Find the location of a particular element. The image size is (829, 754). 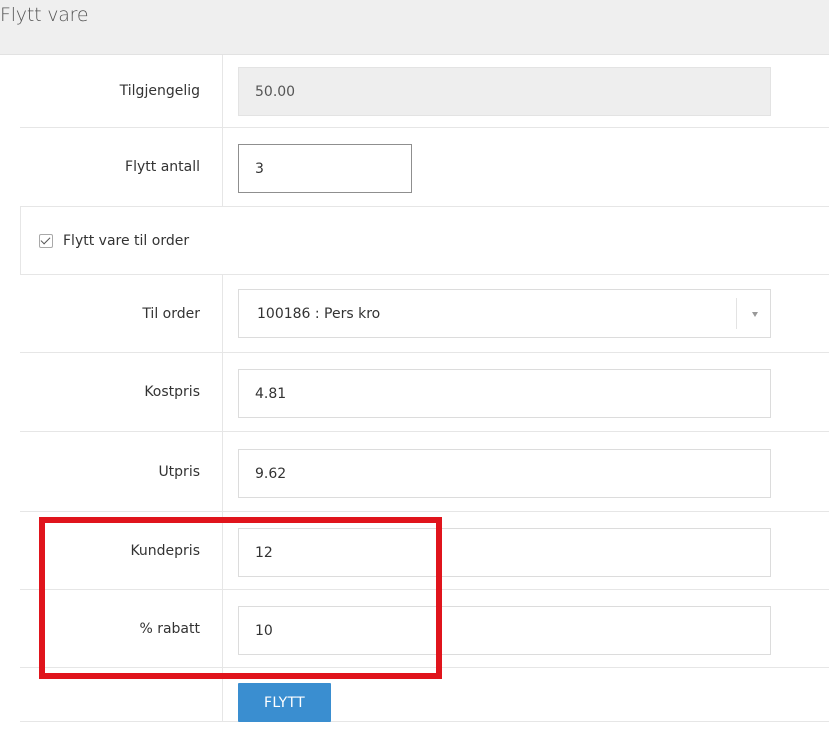

available-label: Tilgjengelig is located at coordinates (121, 91).